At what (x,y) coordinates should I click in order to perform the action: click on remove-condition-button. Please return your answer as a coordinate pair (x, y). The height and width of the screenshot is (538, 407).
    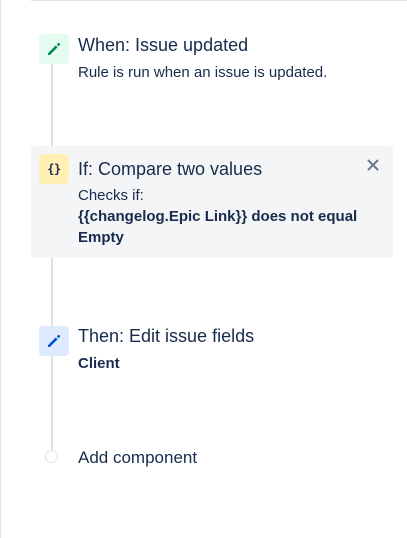
    Looking at the image, I should click on (373, 165).